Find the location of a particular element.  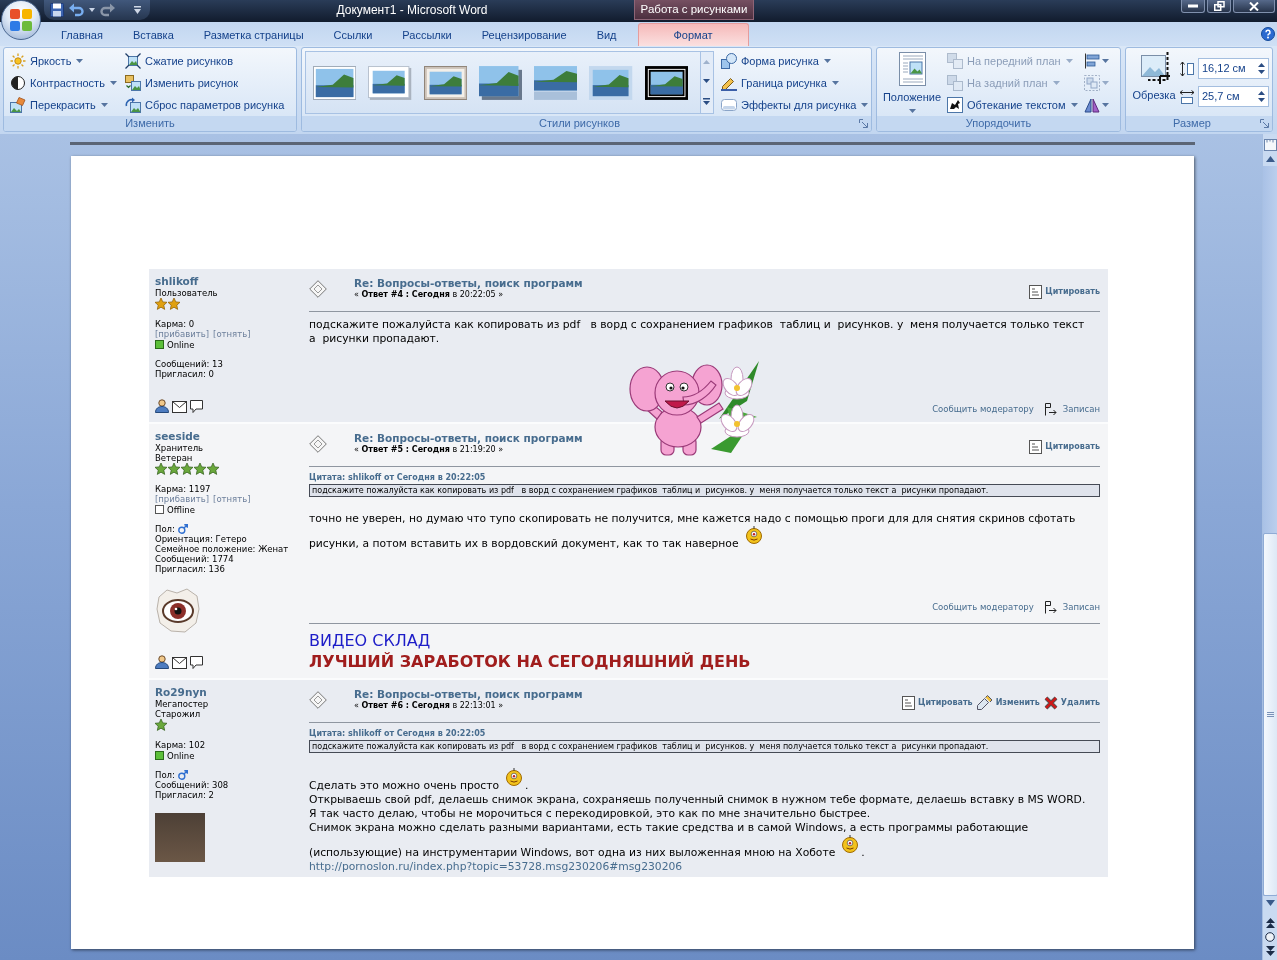

signature-link: ВИДЕО СКЛАД is located at coordinates (370, 640).